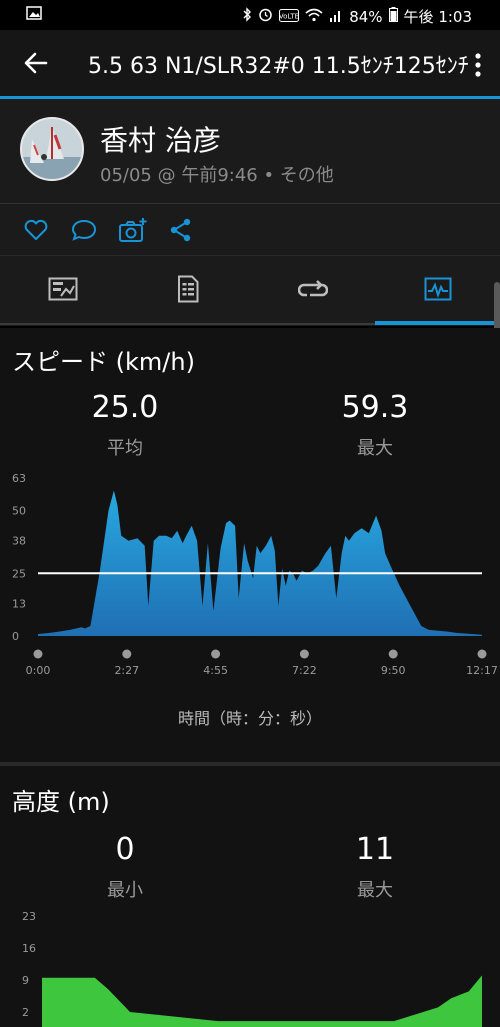 The width and height of the screenshot is (500, 1027). What do you see at coordinates (125, 448) in the screenshot?
I see `avg-speed-label: 平均` at bounding box center [125, 448].